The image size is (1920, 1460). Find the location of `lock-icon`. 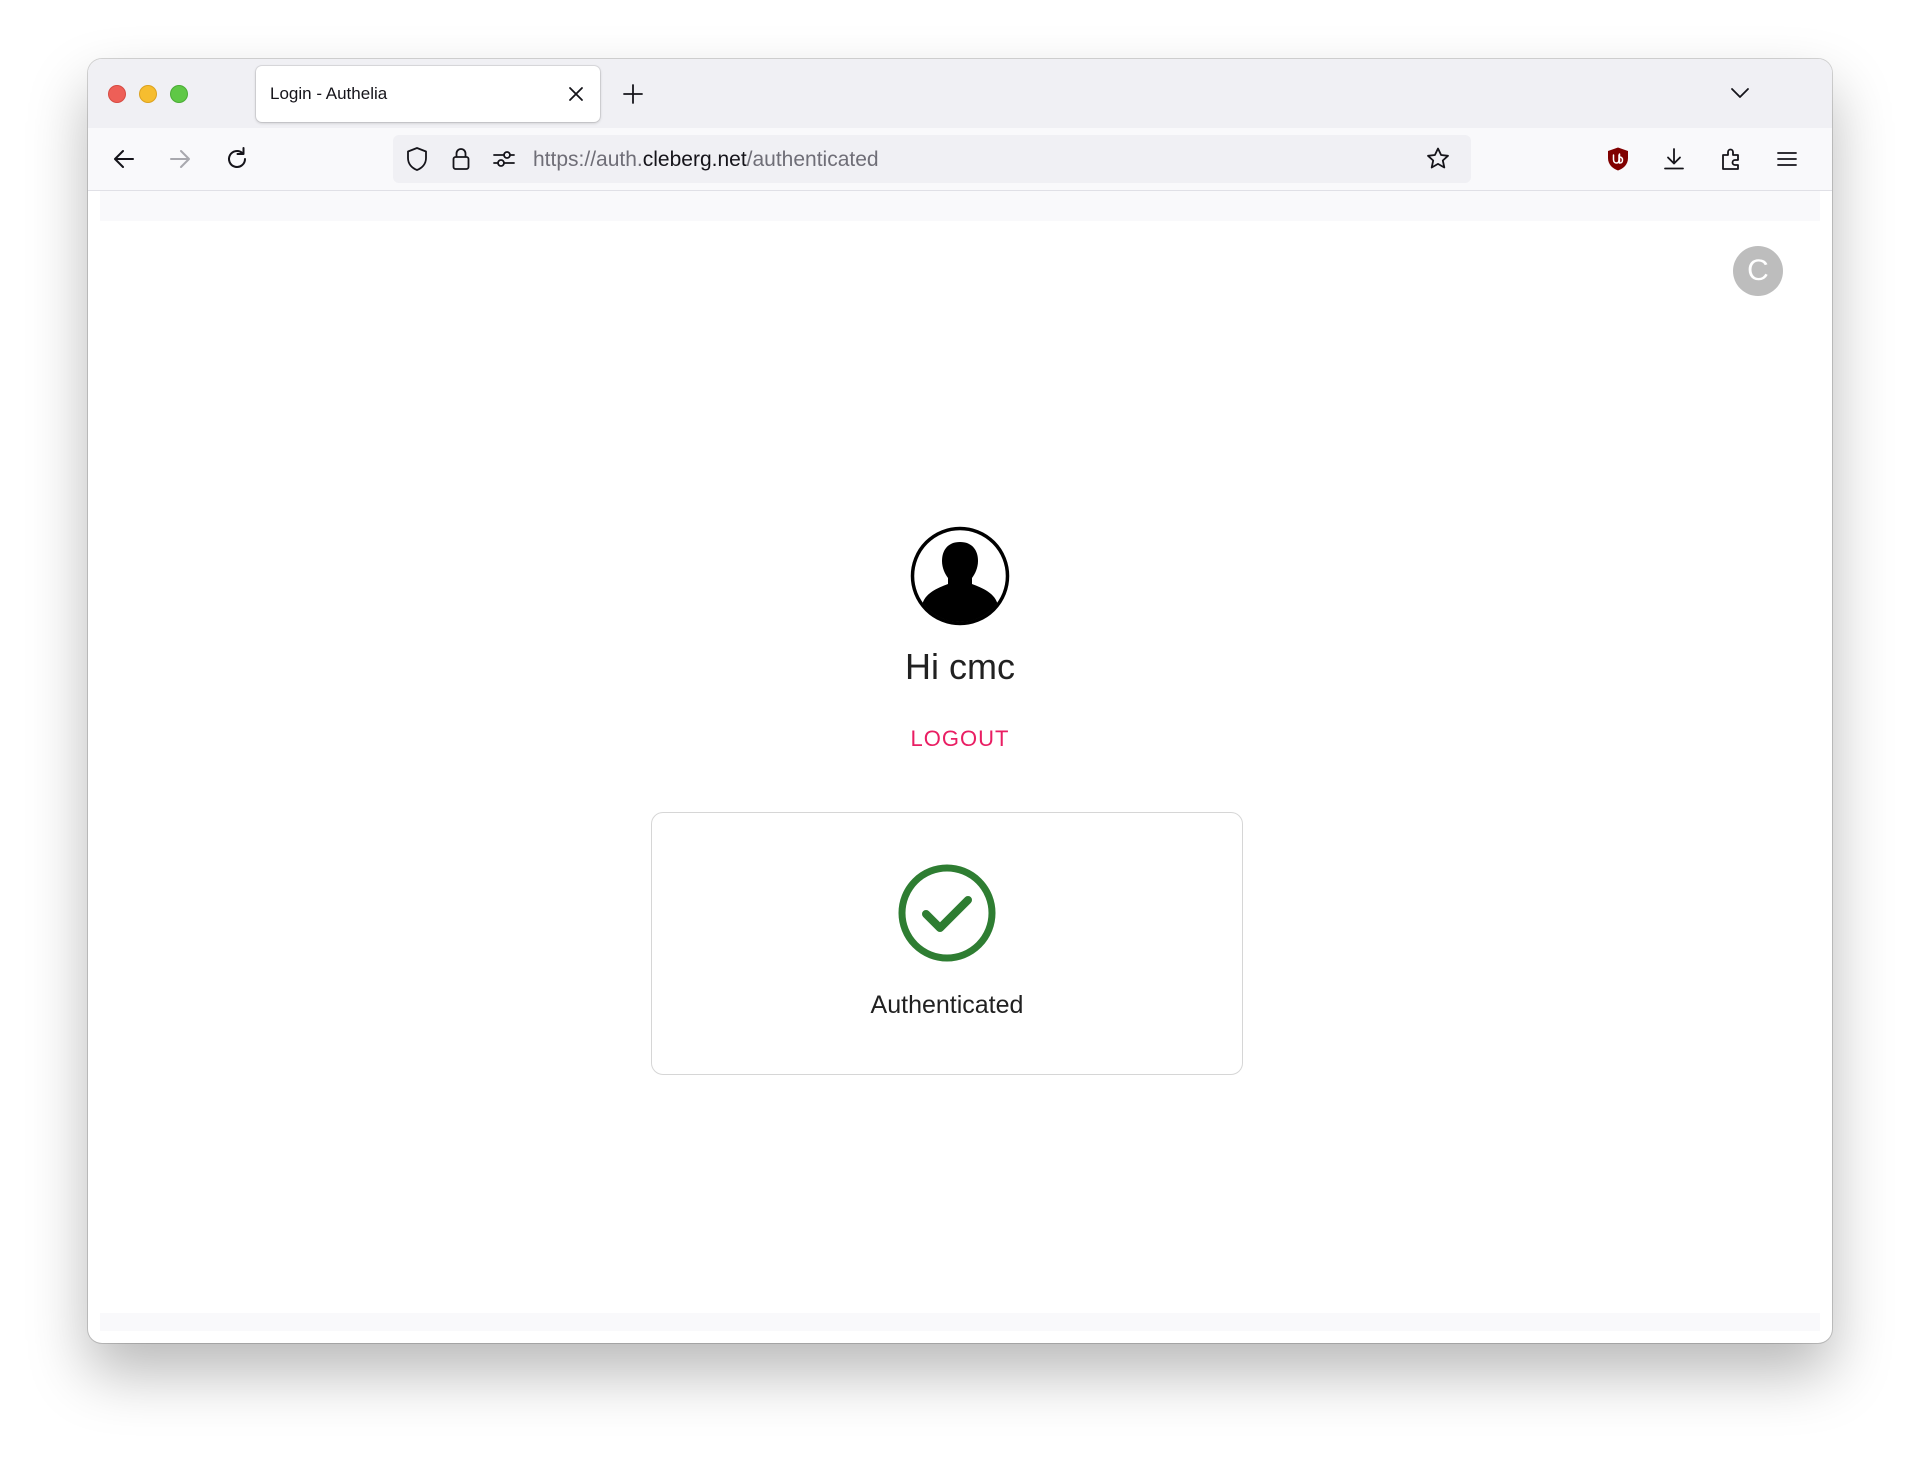

lock-icon is located at coordinates (461, 159).